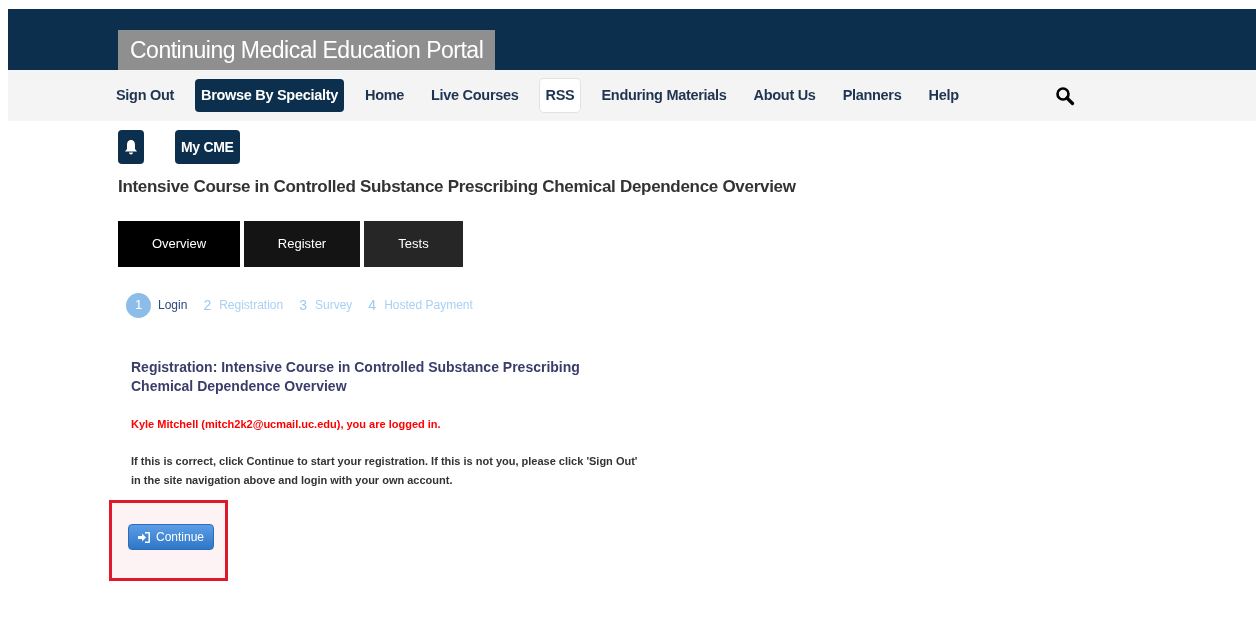 This screenshot has width=1256, height=621. What do you see at coordinates (251, 305) in the screenshot?
I see `step-label: Registration` at bounding box center [251, 305].